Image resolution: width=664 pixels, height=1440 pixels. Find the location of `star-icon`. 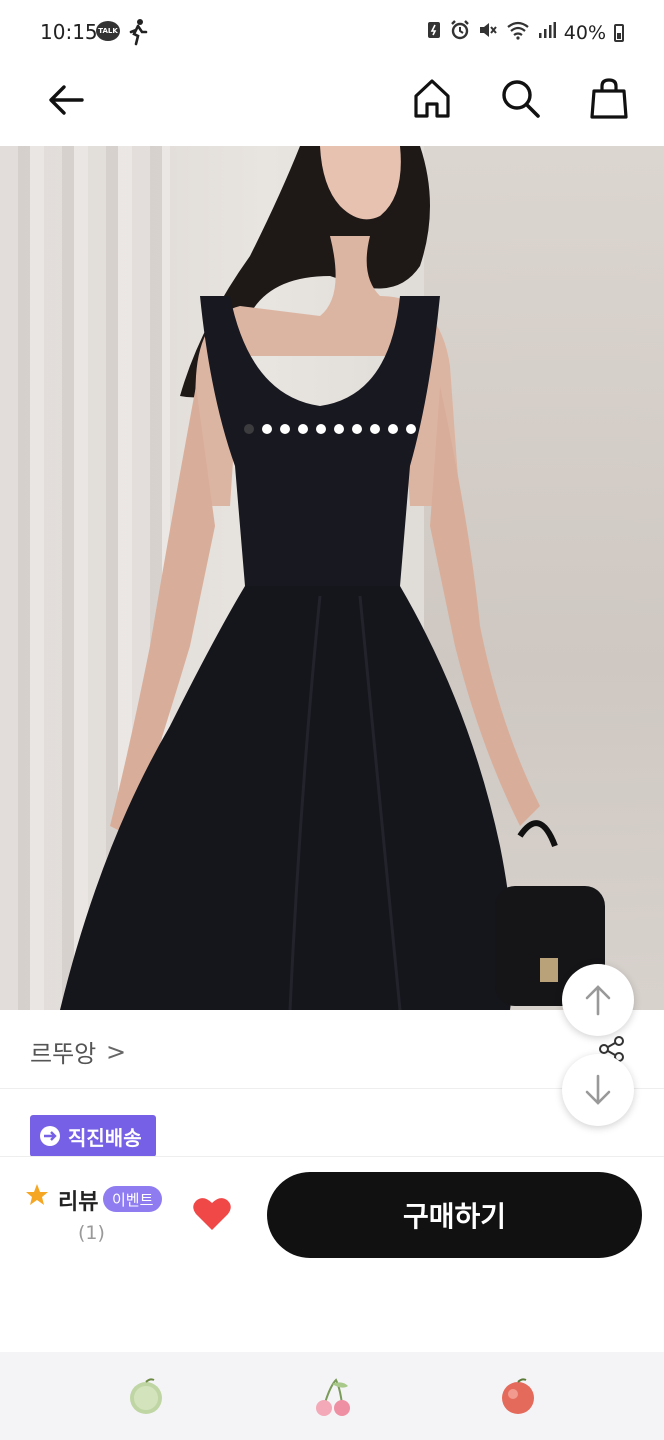

star-icon is located at coordinates (37, 1194).